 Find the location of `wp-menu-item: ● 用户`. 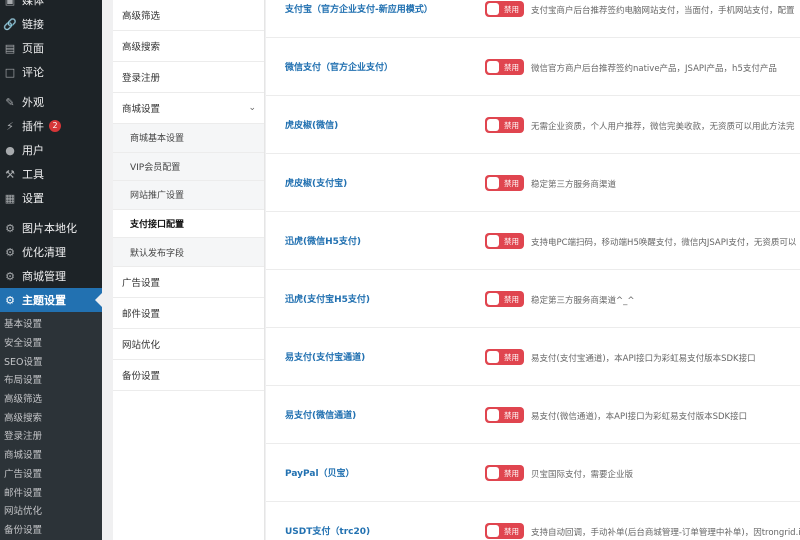

wp-menu-item: ● 用户 is located at coordinates (51, 150).